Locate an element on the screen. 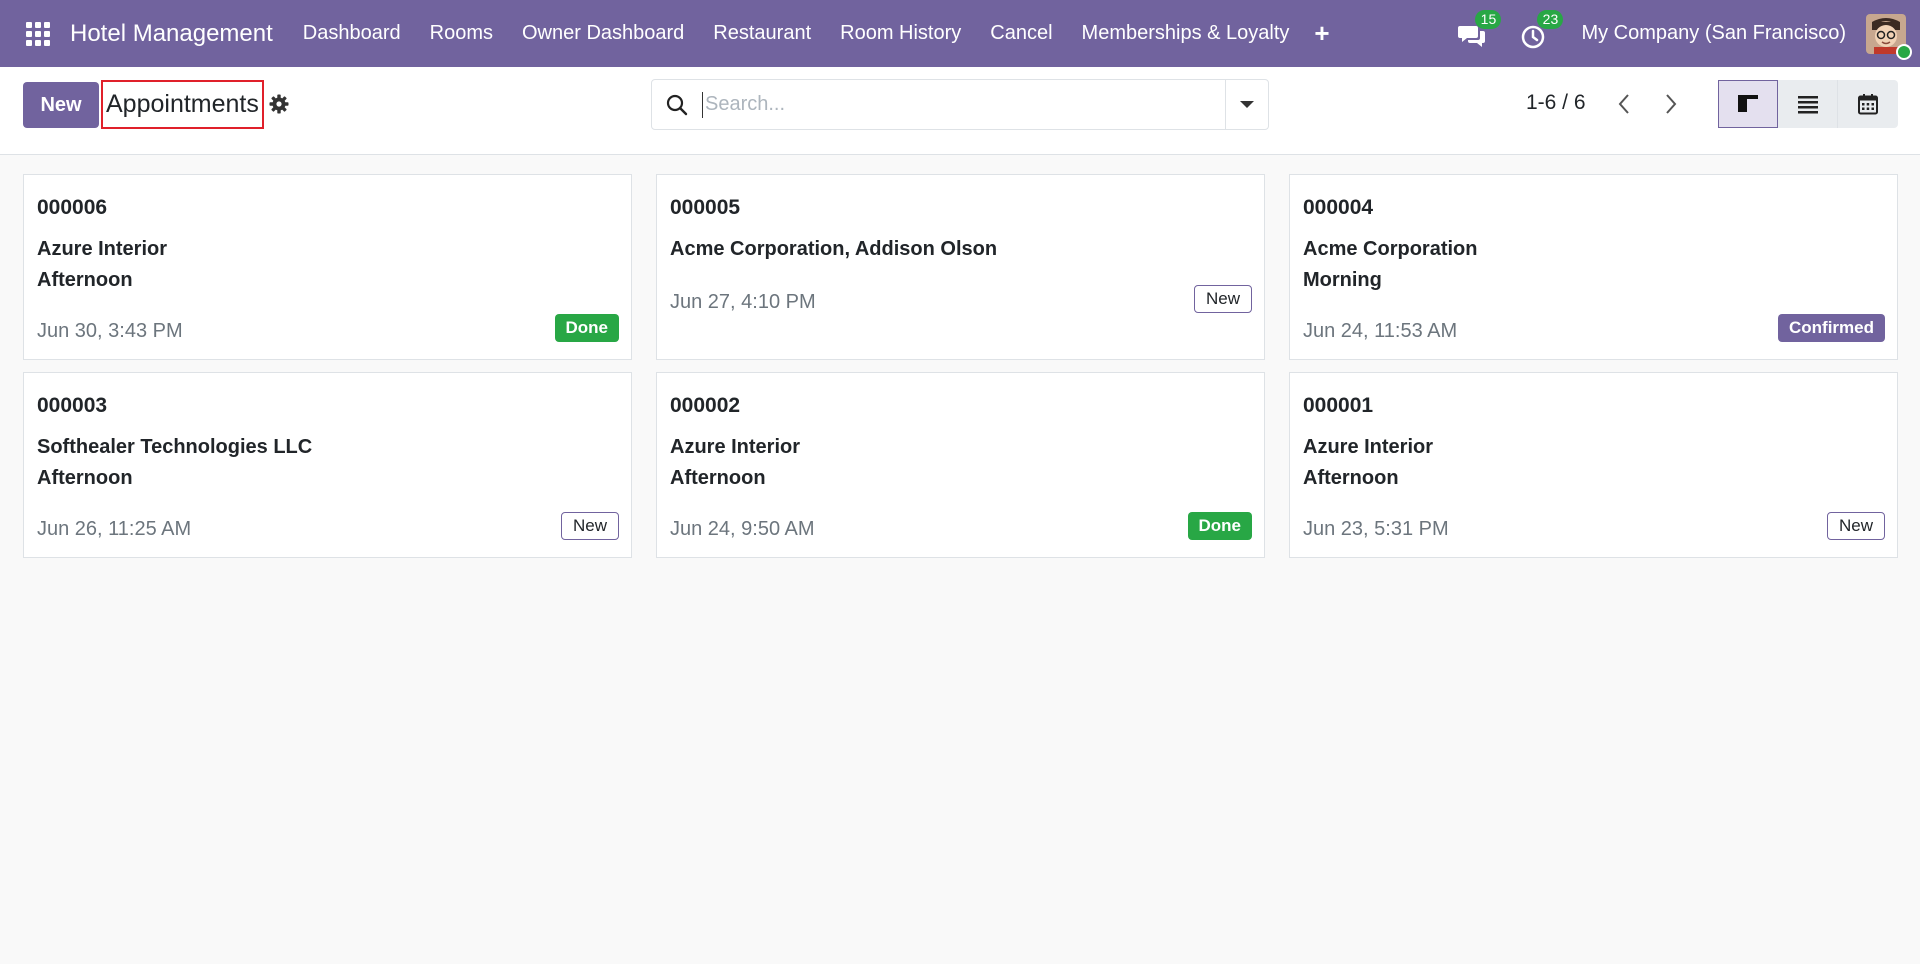 The width and height of the screenshot is (1920, 964). card-reference: 000002 is located at coordinates (705, 405).